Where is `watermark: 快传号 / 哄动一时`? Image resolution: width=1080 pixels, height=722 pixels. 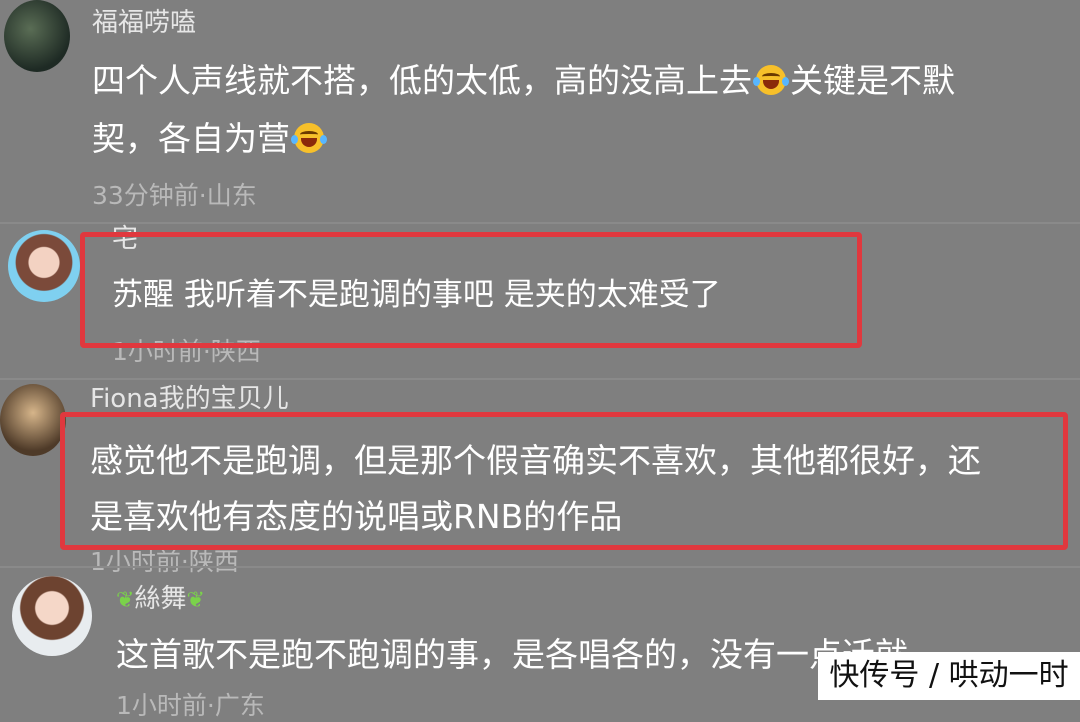
watermark: 快传号 / 哄动一时 is located at coordinates (949, 676).